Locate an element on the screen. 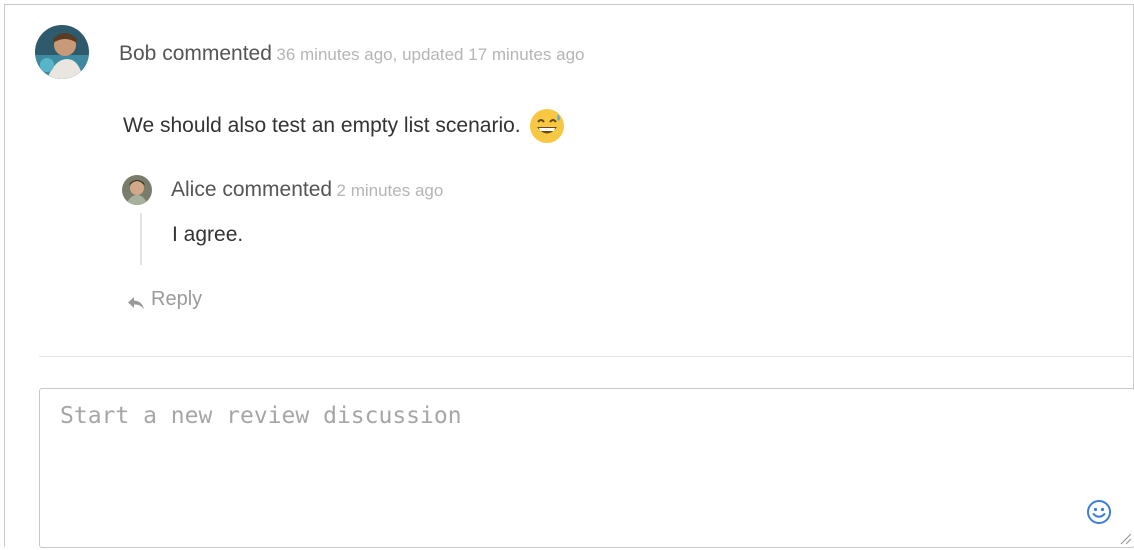  sweat-smile-emoji-icon is located at coordinates (547, 126).